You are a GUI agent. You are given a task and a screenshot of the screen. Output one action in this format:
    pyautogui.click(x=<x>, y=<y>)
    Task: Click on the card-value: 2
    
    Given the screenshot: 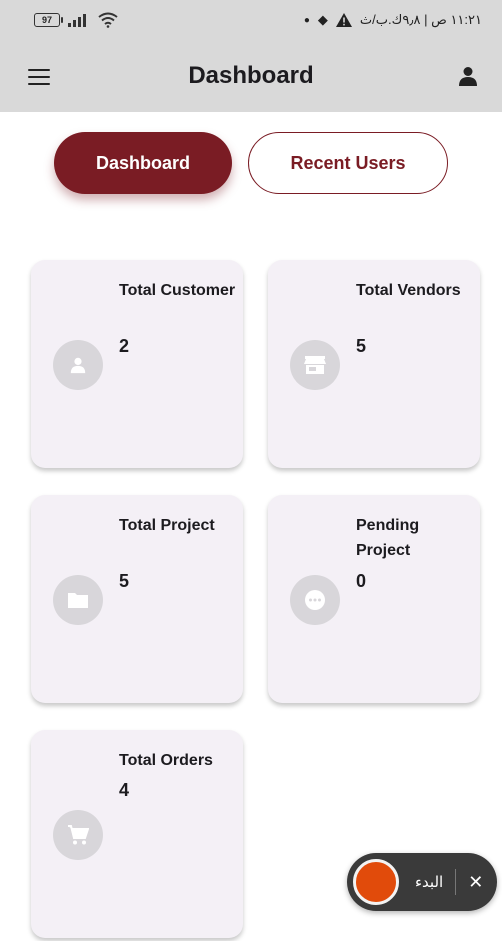 What is the action you would take?
    pyautogui.click(x=124, y=346)
    